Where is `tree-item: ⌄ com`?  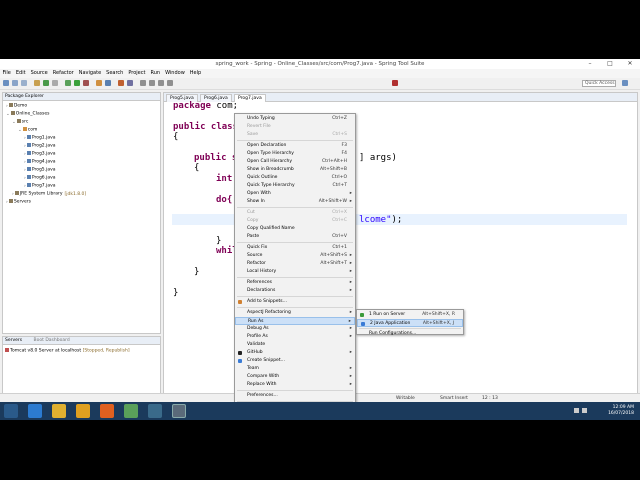 tree-item: ⌄ com is located at coordinates (27, 130).